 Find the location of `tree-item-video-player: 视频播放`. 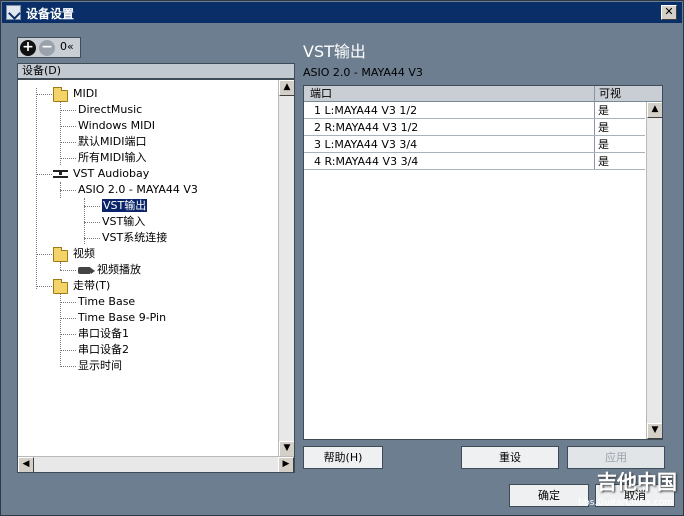

tree-item-video-player: 视频播放 is located at coordinates (119, 270).